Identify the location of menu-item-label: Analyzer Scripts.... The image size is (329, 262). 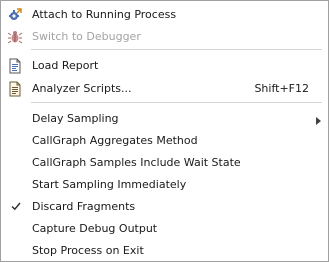
(82, 88).